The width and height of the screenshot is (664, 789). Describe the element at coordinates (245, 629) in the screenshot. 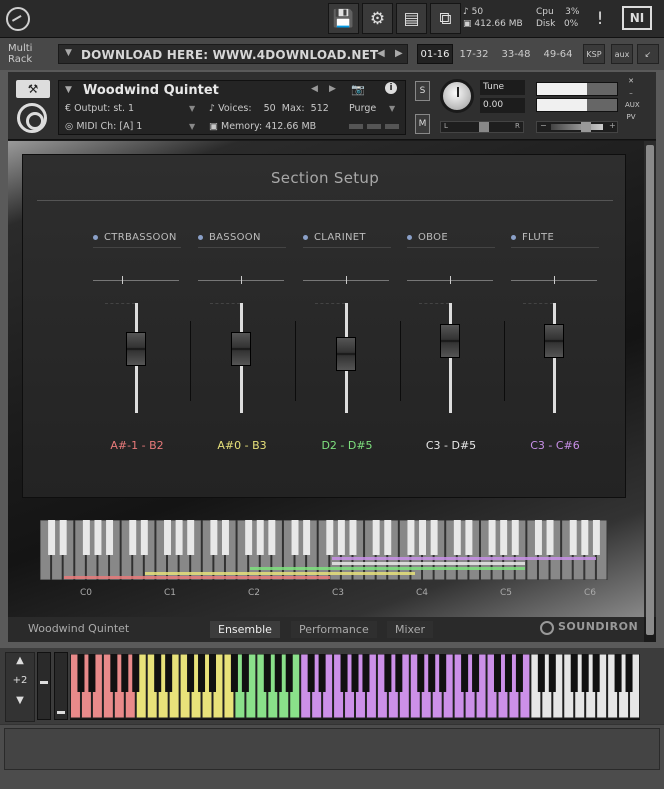

I see `tab-ensemble: Ensemble` at that location.